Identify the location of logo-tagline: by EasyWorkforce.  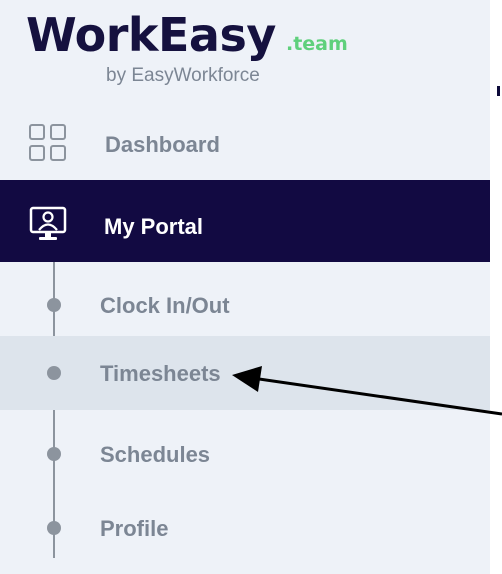
(183, 75).